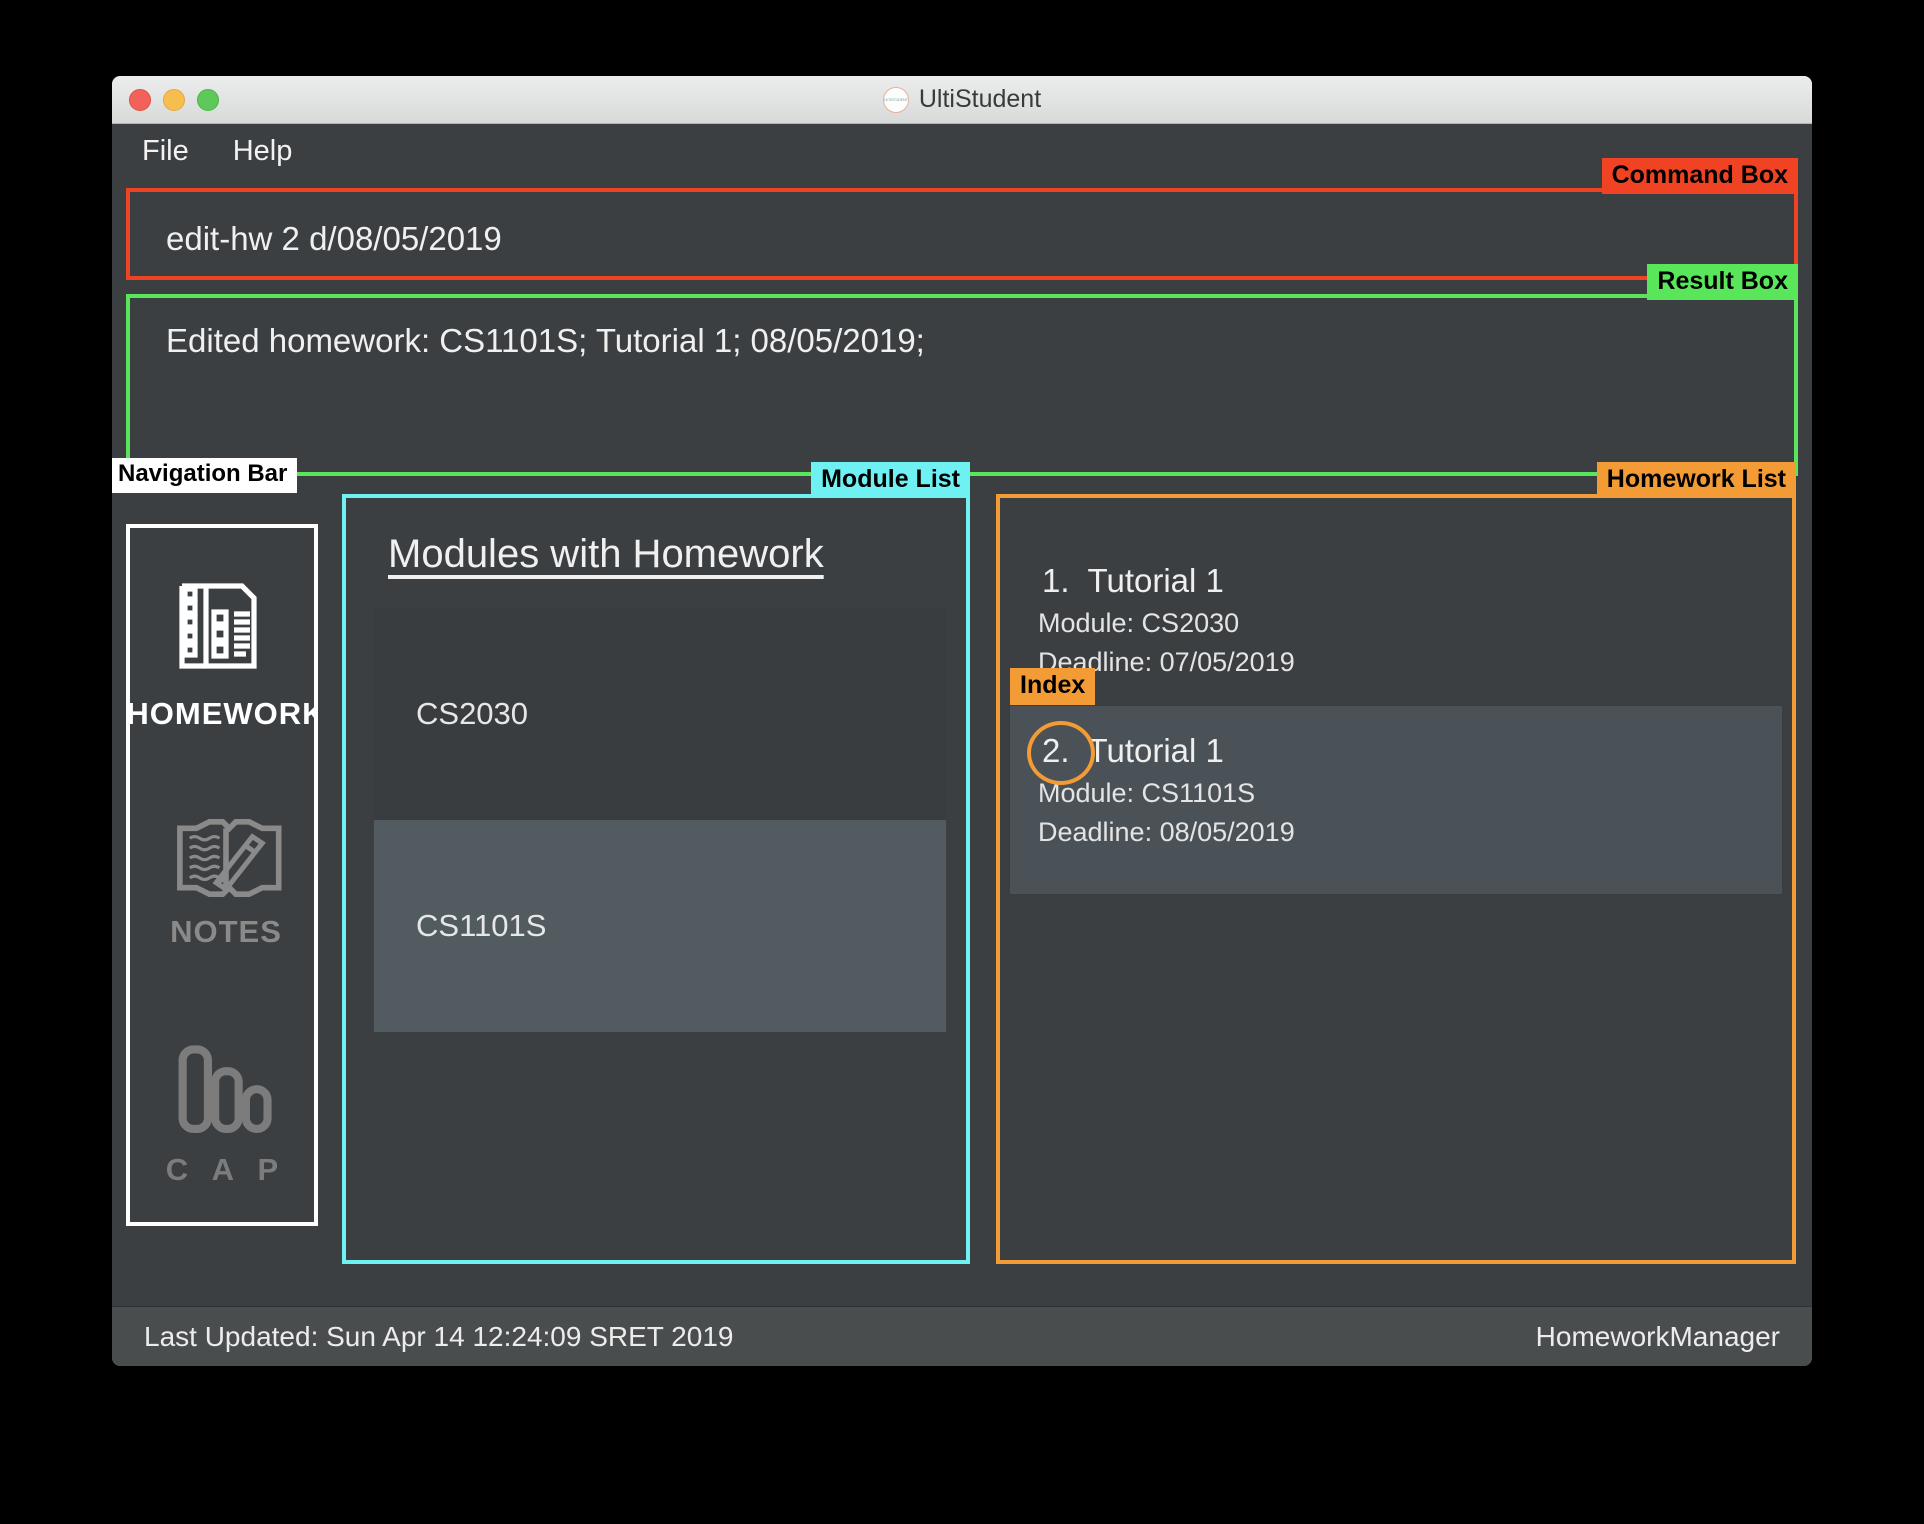 This screenshot has height=1524, width=1924. Describe the element at coordinates (226, 626) in the screenshot. I see `documents-checklist-icon` at that location.